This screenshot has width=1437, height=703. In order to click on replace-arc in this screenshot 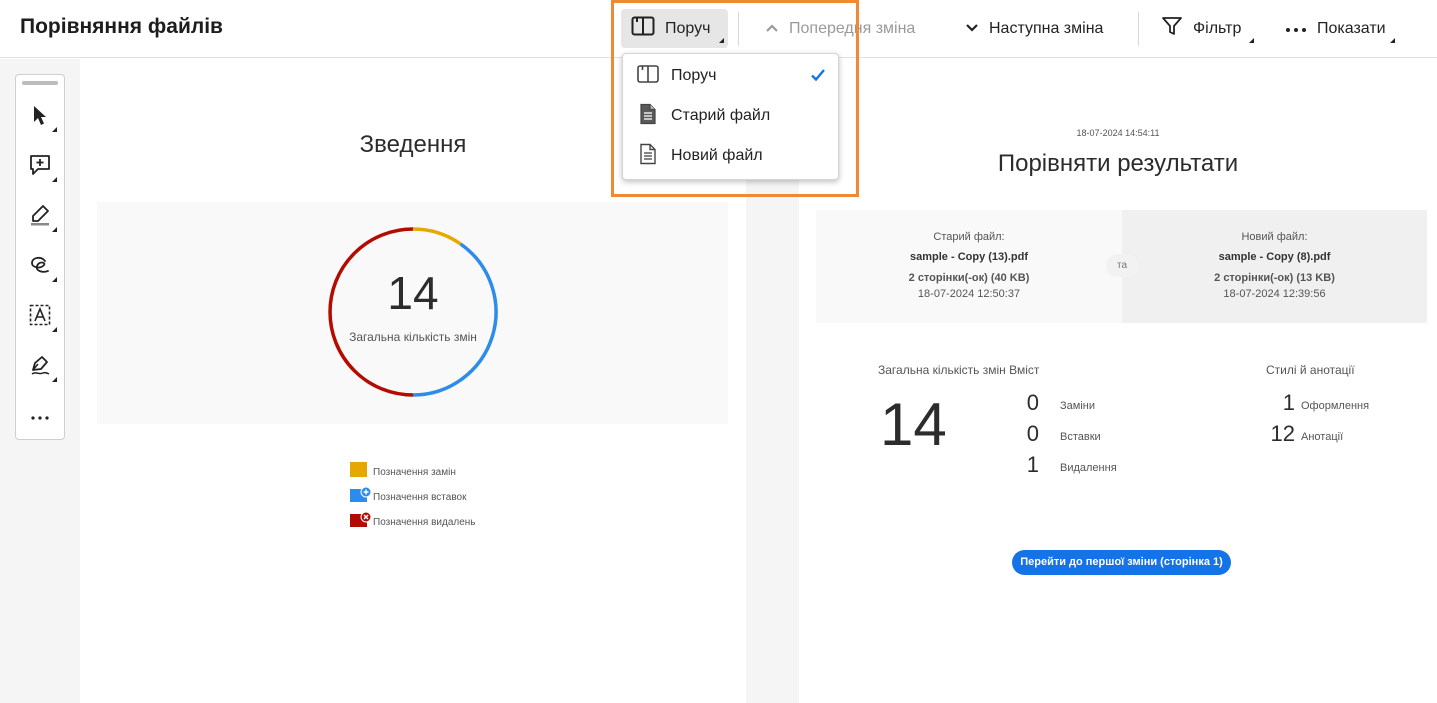, I will do `click(437, 236)`.